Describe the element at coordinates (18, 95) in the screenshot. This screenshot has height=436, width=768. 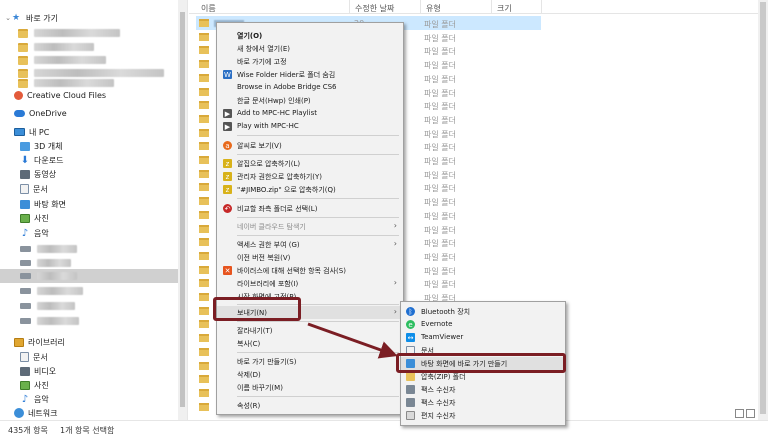
I see `creative-cloud-icon` at that location.